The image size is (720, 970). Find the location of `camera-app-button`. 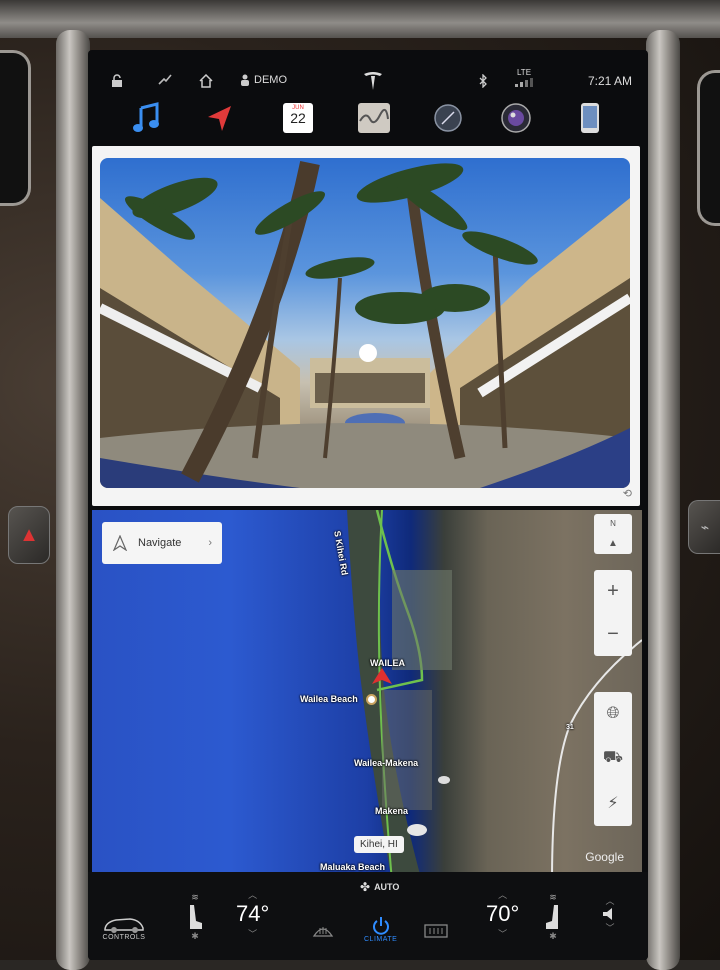

camera-app-button is located at coordinates (516, 118).